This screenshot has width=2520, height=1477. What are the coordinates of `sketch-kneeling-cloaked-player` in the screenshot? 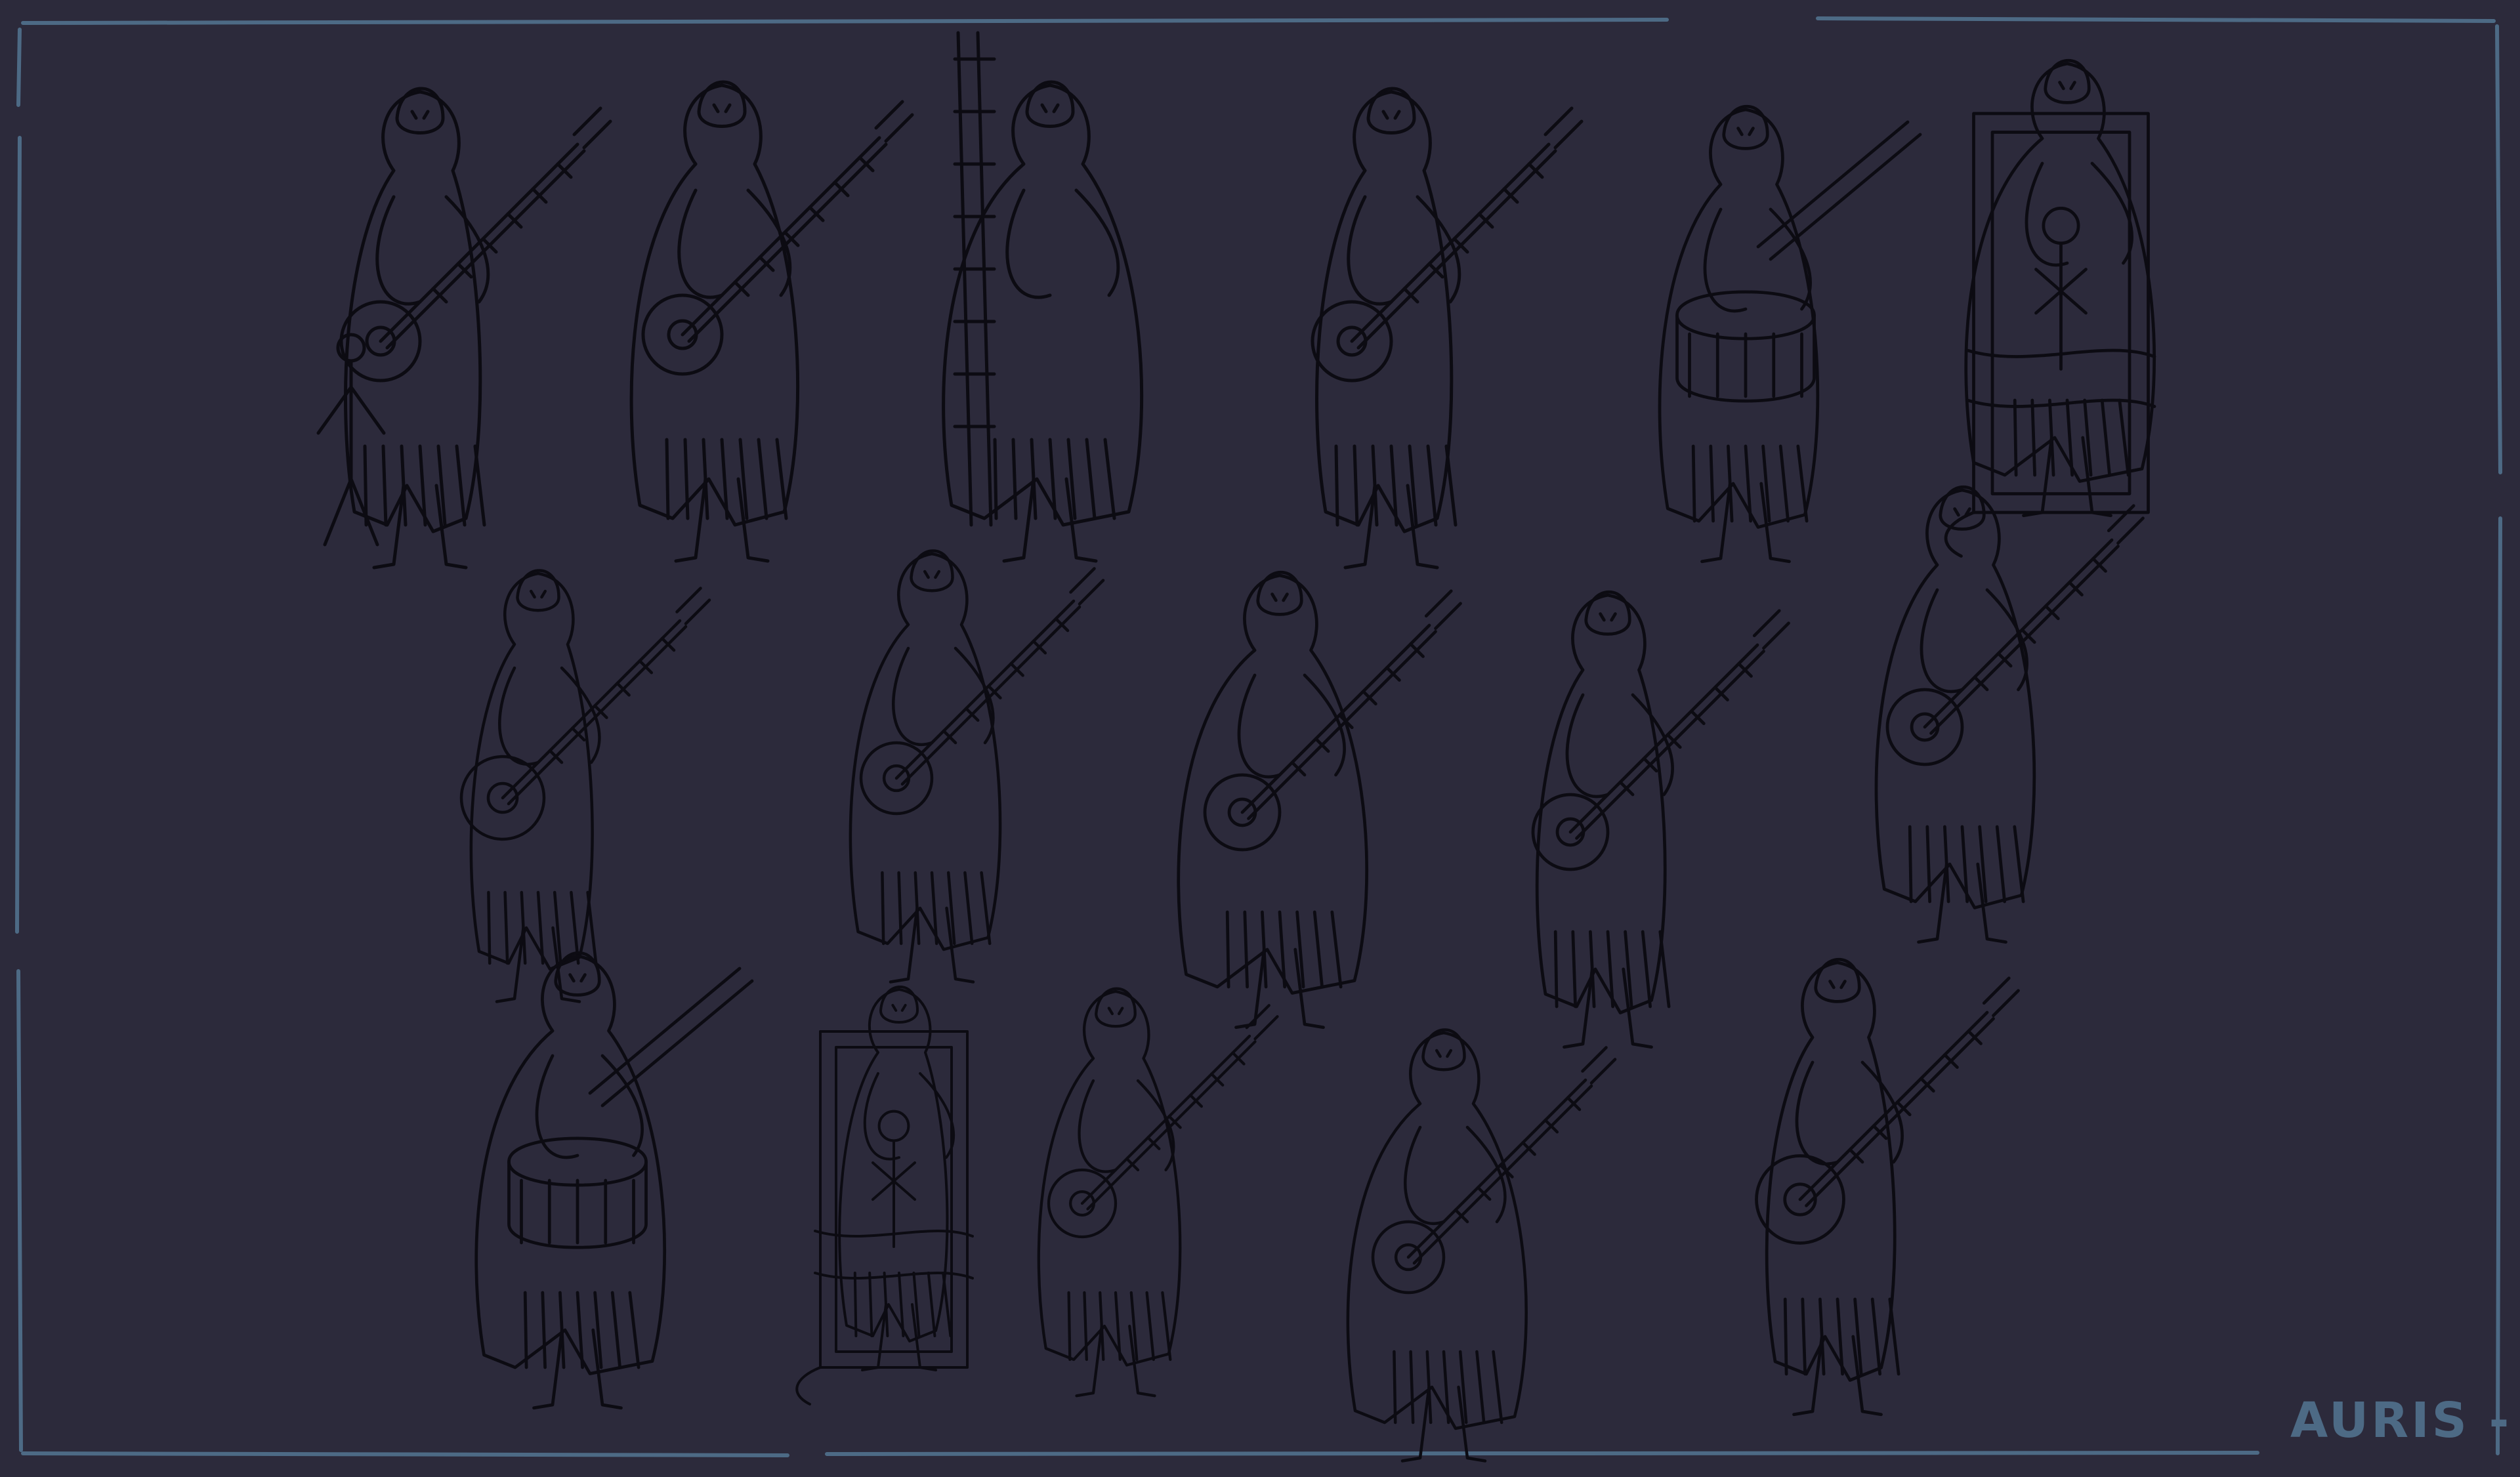 It's located at (1158, 1192).